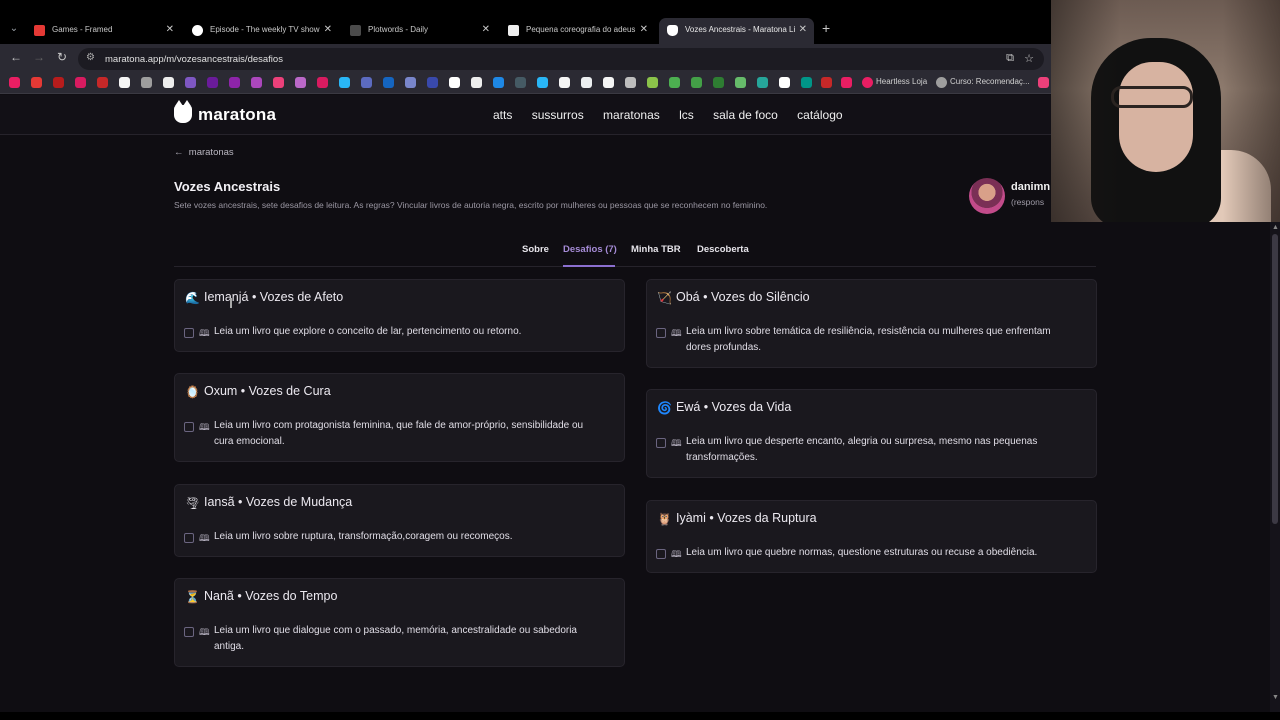 The image size is (1280, 720). What do you see at coordinates (39, 57) in the screenshot?
I see `forward-arrow-icon: →` at bounding box center [39, 57].